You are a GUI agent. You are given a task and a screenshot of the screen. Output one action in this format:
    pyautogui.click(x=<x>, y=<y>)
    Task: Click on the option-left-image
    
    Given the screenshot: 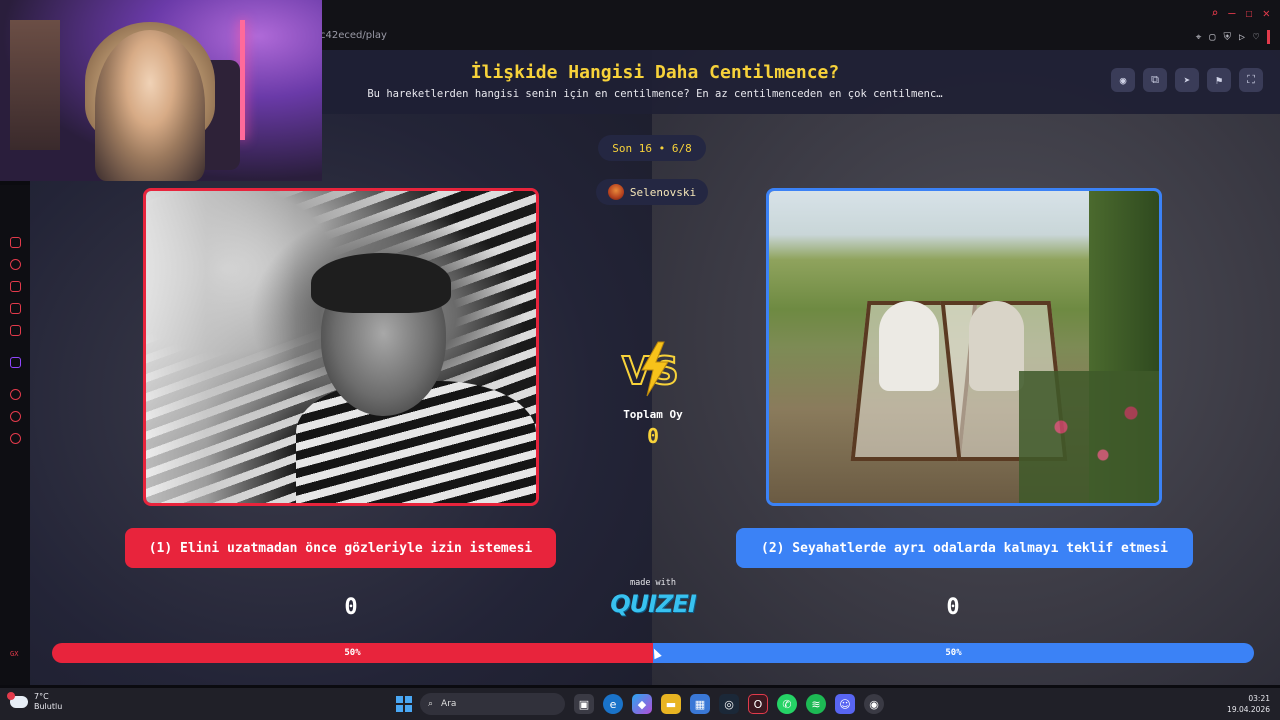 What is the action you would take?
    pyautogui.click(x=341, y=347)
    